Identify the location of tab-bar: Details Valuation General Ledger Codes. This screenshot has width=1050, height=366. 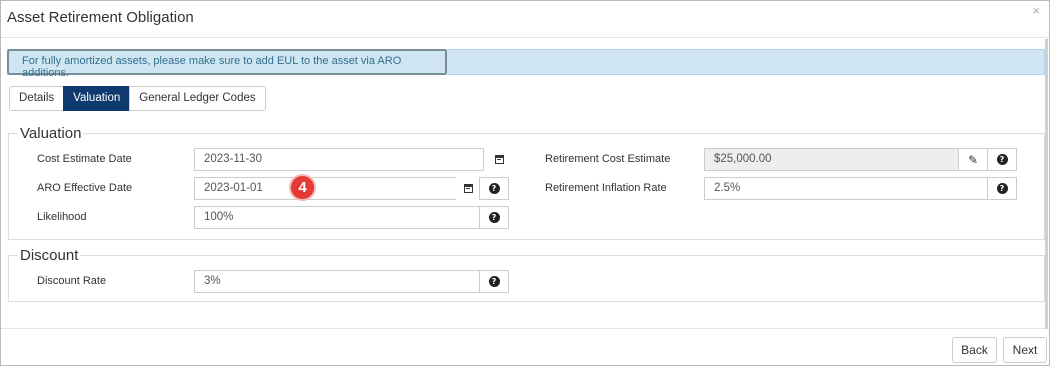
(137, 98).